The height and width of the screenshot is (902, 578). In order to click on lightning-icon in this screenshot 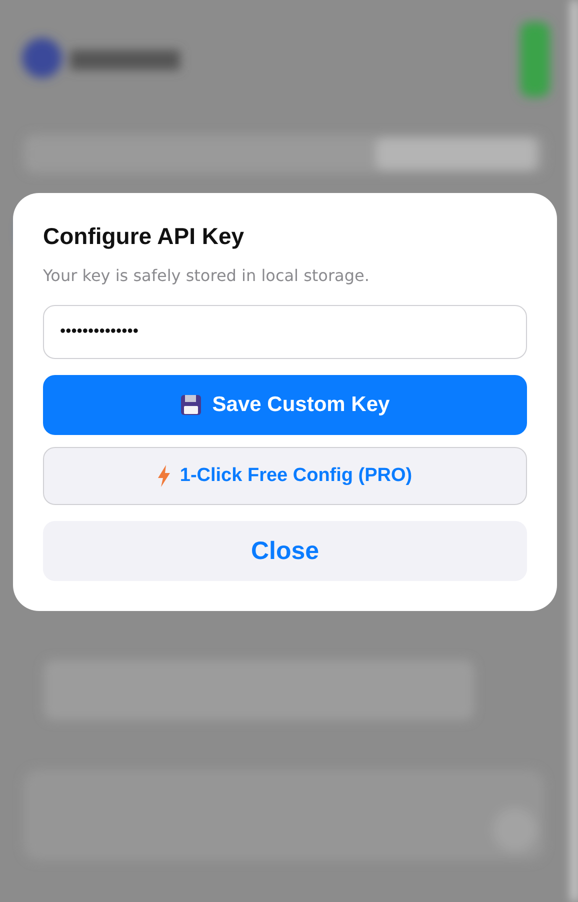, I will do `click(164, 476)`.